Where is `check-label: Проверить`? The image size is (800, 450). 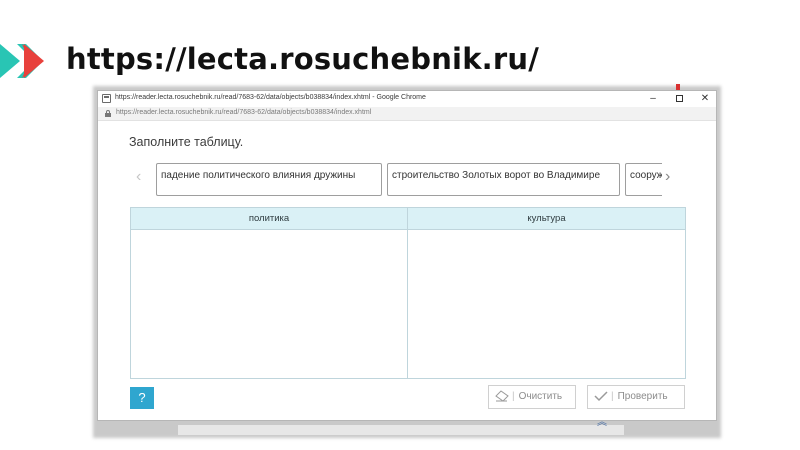
check-label: Проверить is located at coordinates (642, 396).